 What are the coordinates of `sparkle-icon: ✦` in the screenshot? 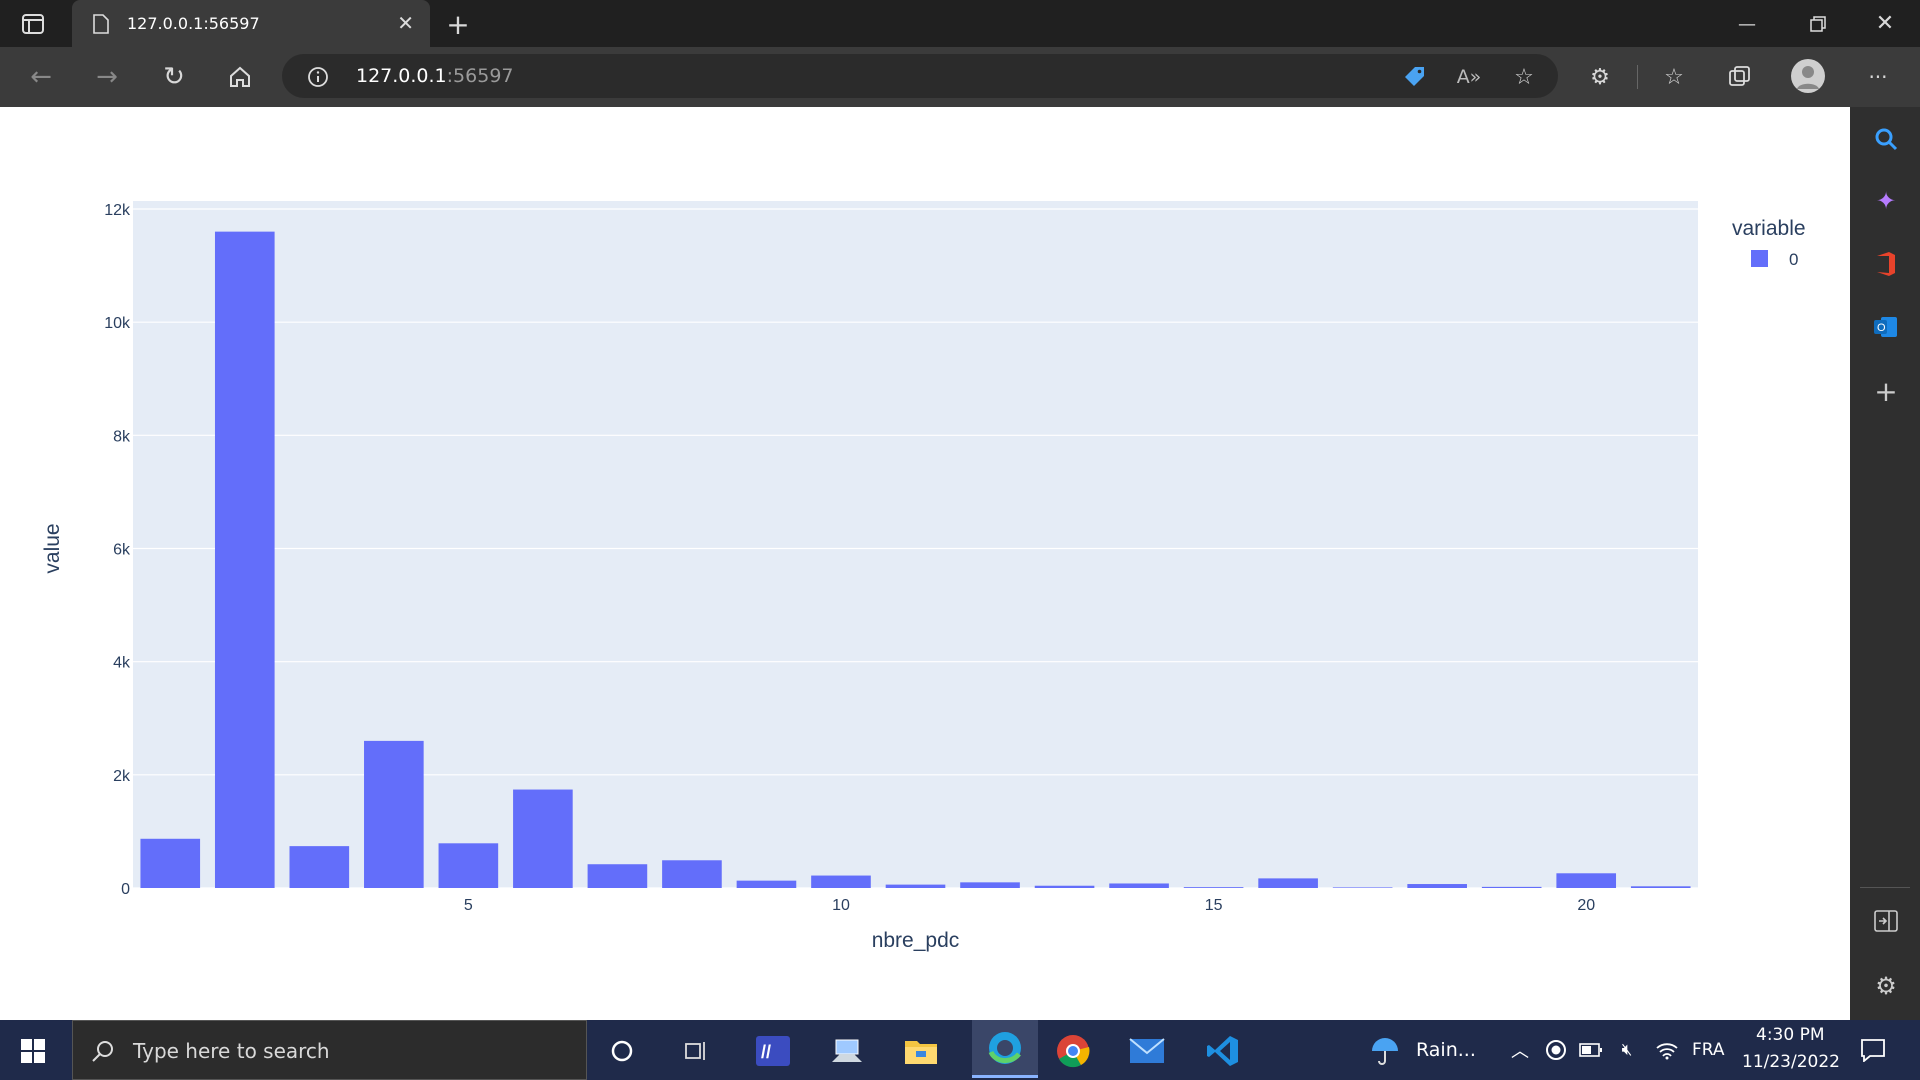 It's located at (1886, 201).